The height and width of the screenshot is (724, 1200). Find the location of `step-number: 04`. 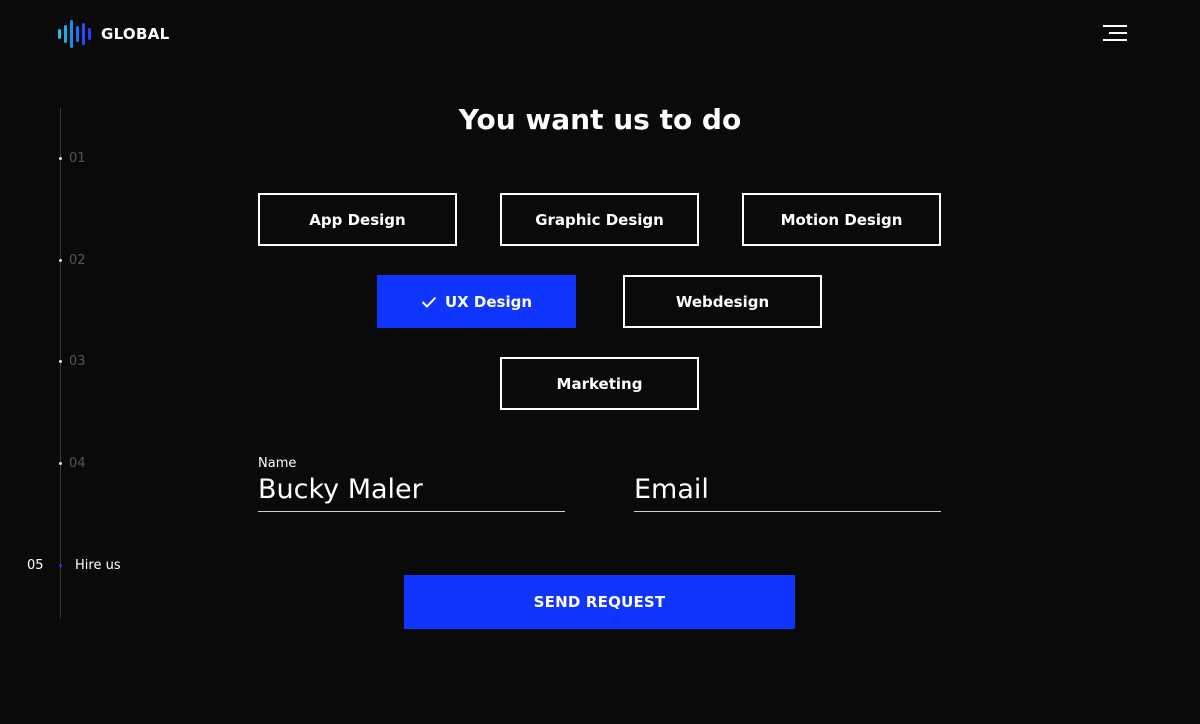

step-number: 04 is located at coordinates (77, 463).